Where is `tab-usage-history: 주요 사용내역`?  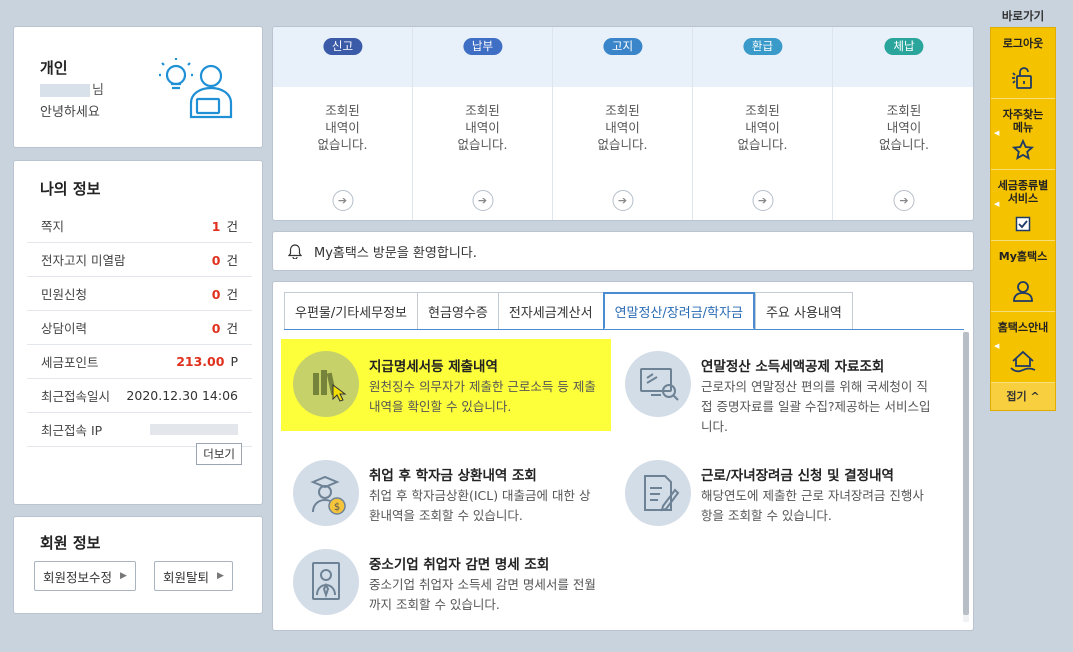
tab-usage-history: 주요 사용내역 is located at coordinates (803, 311).